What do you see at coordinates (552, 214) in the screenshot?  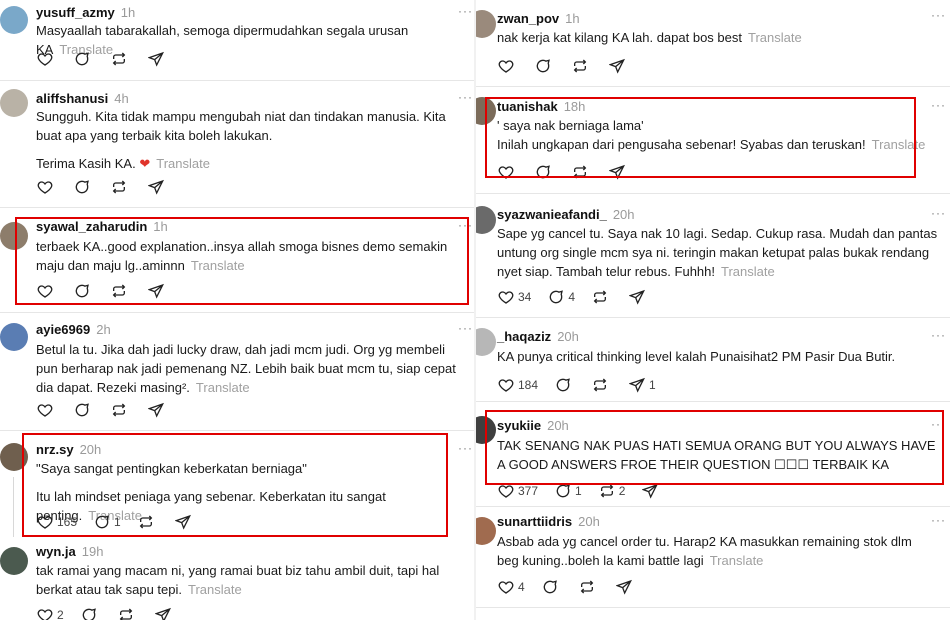 I see `username-text: syazwanieafandi_` at bounding box center [552, 214].